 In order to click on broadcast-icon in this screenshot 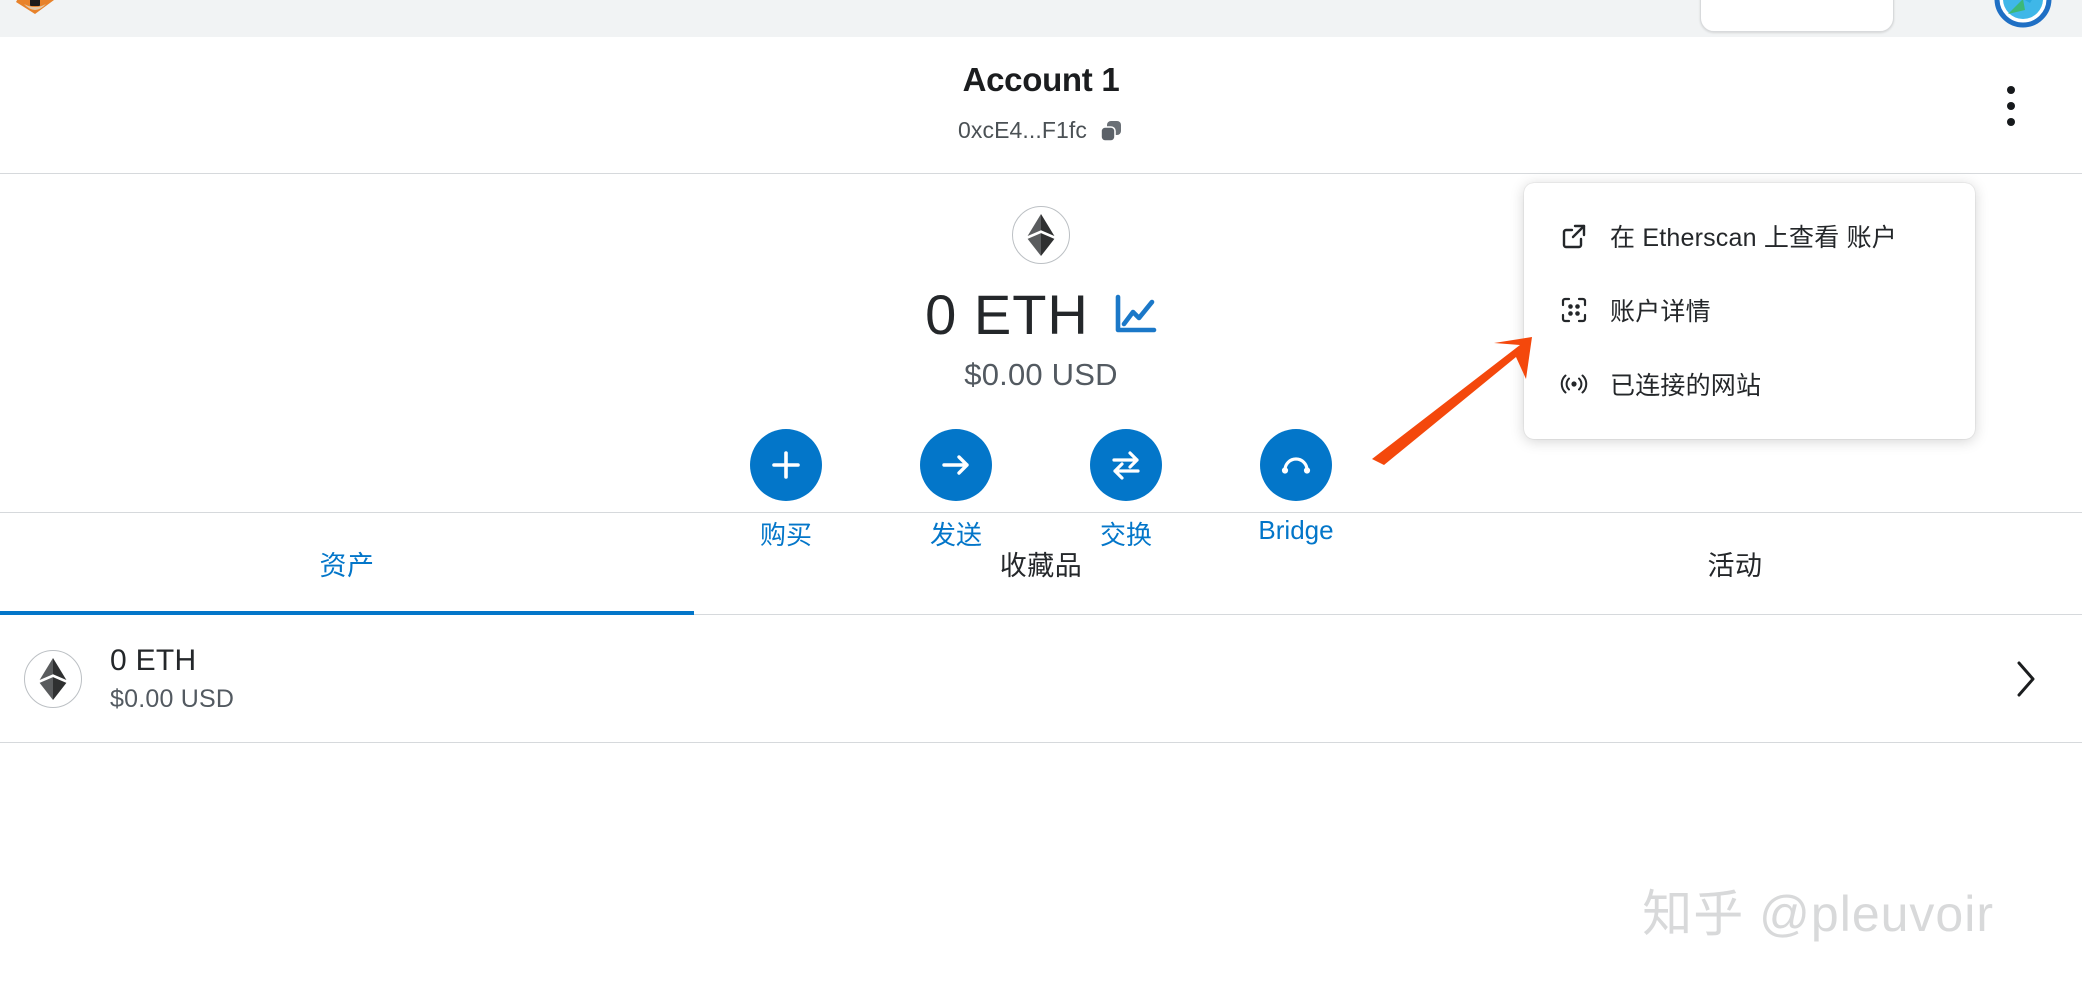, I will do `click(1574, 384)`.